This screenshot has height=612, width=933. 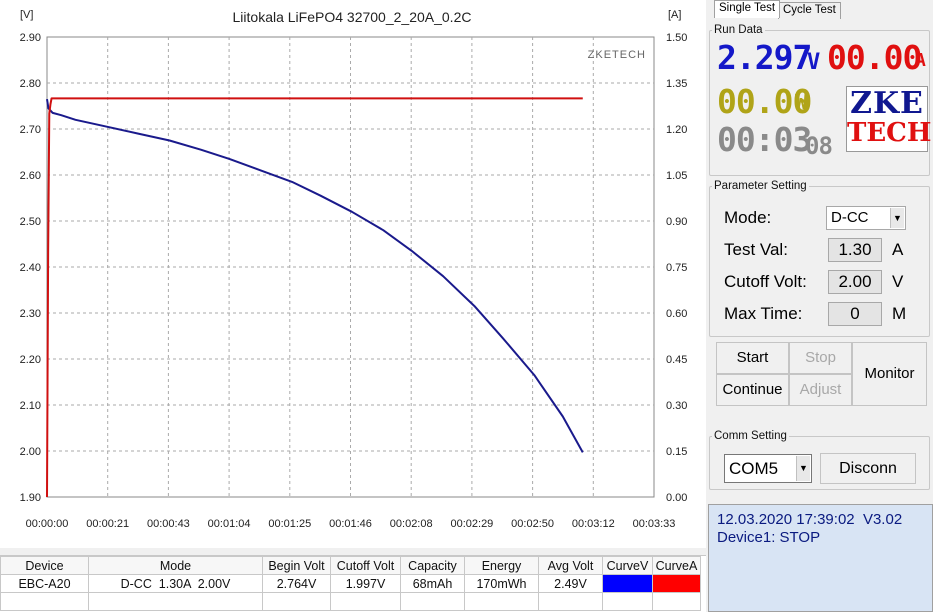 I want to click on elapsed-seconds-readout: 08, so click(x=819, y=146).